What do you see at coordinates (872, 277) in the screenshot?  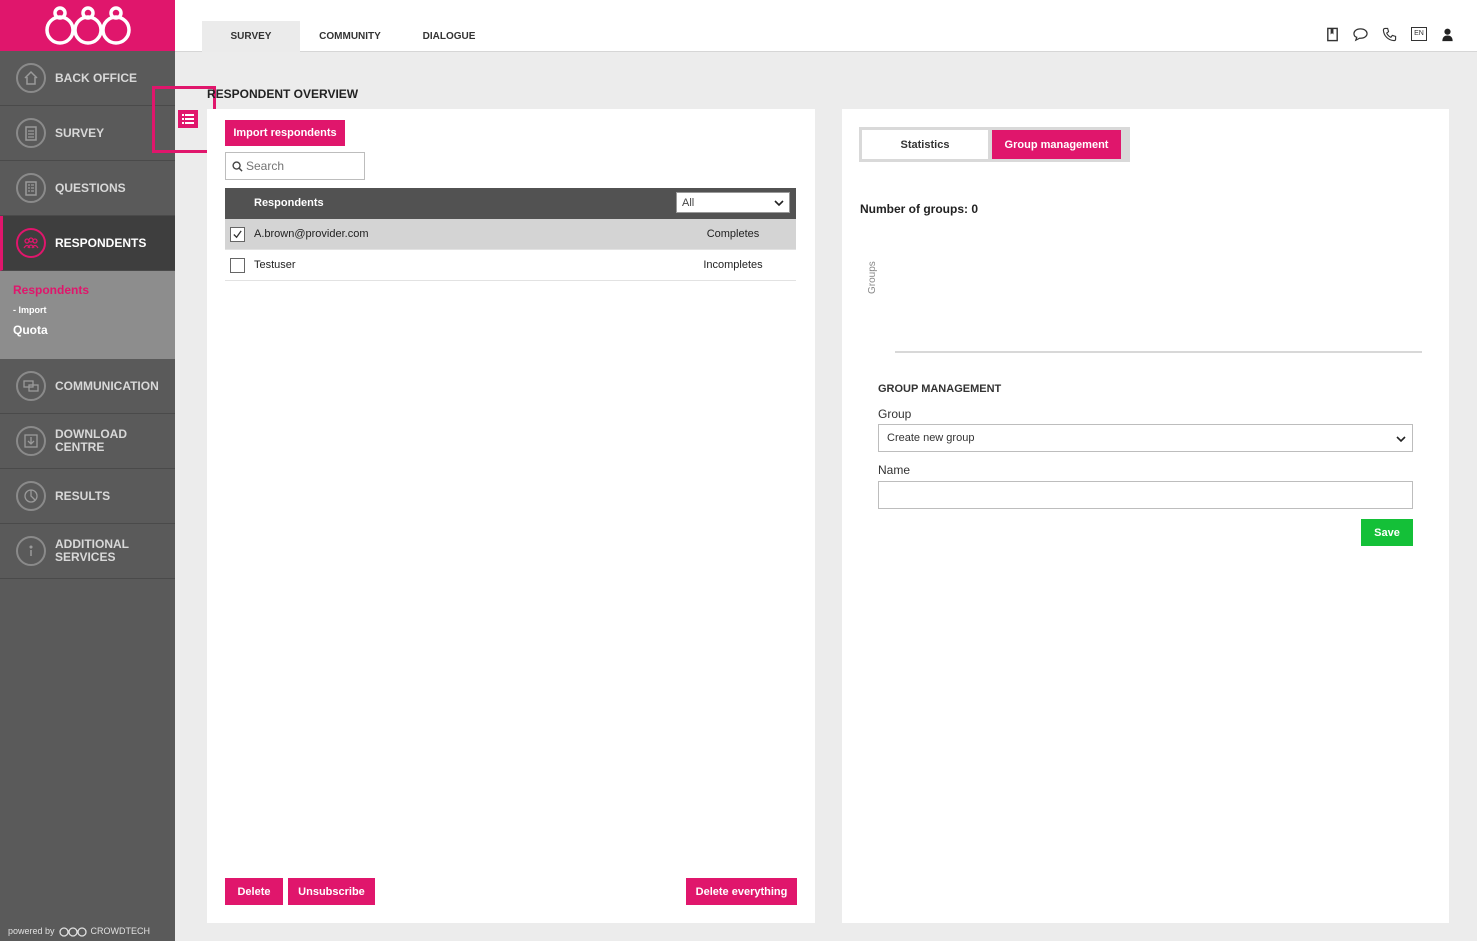 I see `chart-y-axis-label: Groups` at bounding box center [872, 277].